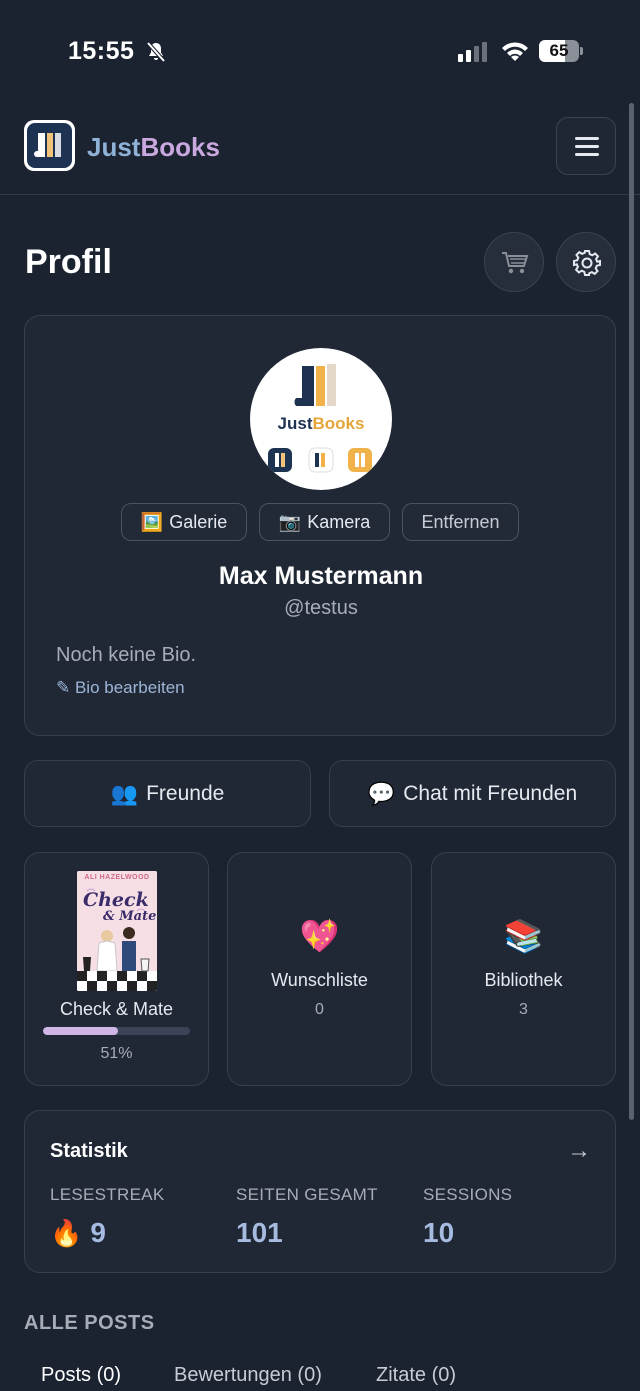 The width and height of the screenshot is (640, 1391). I want to click on remove-avatar-button: Entfernen, so click(460, 522).